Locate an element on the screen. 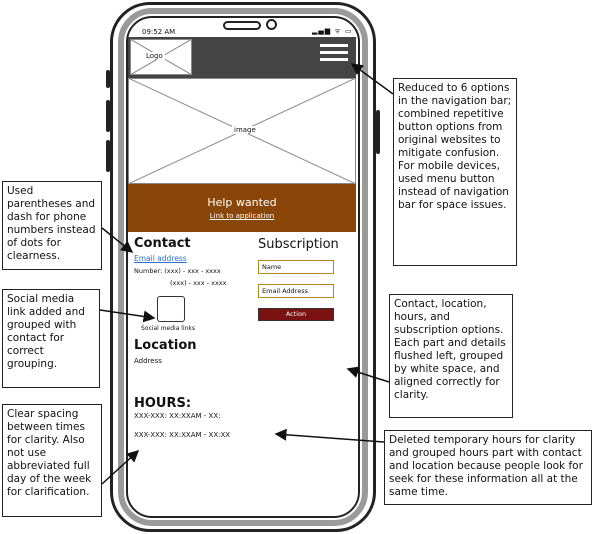 The width and height of the screenshot is (597, 534). arrow-hours-spacing is located at coordinates (120, 467).